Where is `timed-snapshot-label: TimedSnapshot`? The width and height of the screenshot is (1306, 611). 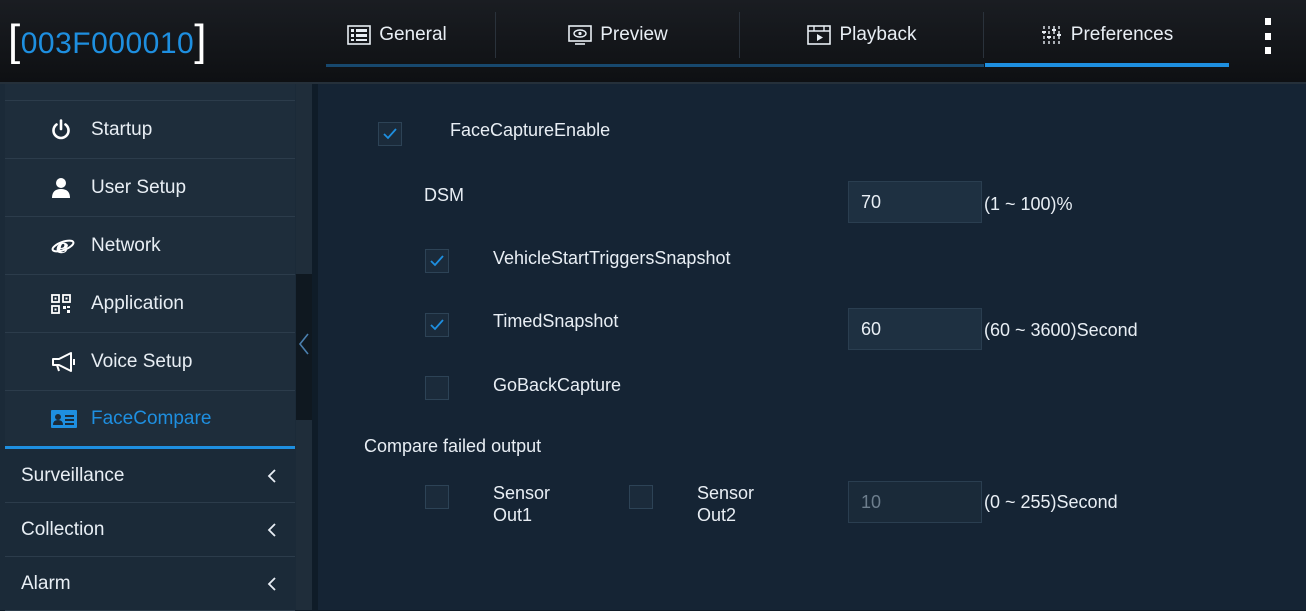
timed-snapshot-label: TimedSnapshot is located at coordinates (556, 321).